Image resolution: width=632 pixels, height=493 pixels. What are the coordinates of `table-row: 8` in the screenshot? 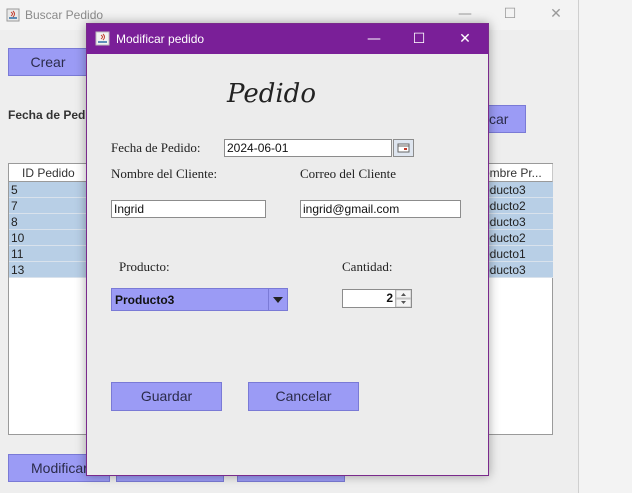 It's located at (49, 222).